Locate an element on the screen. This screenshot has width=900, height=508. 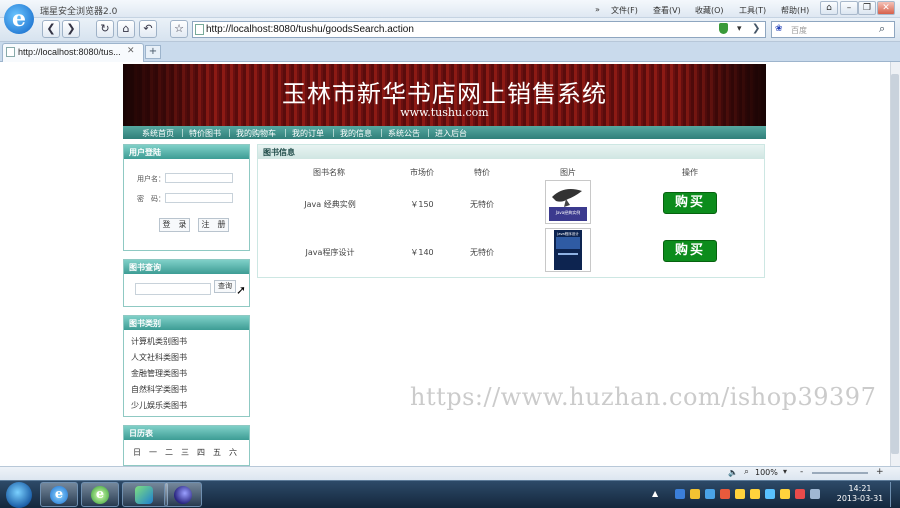
book-cover-image: Java程序设计 is located at coordinates (568, 250).